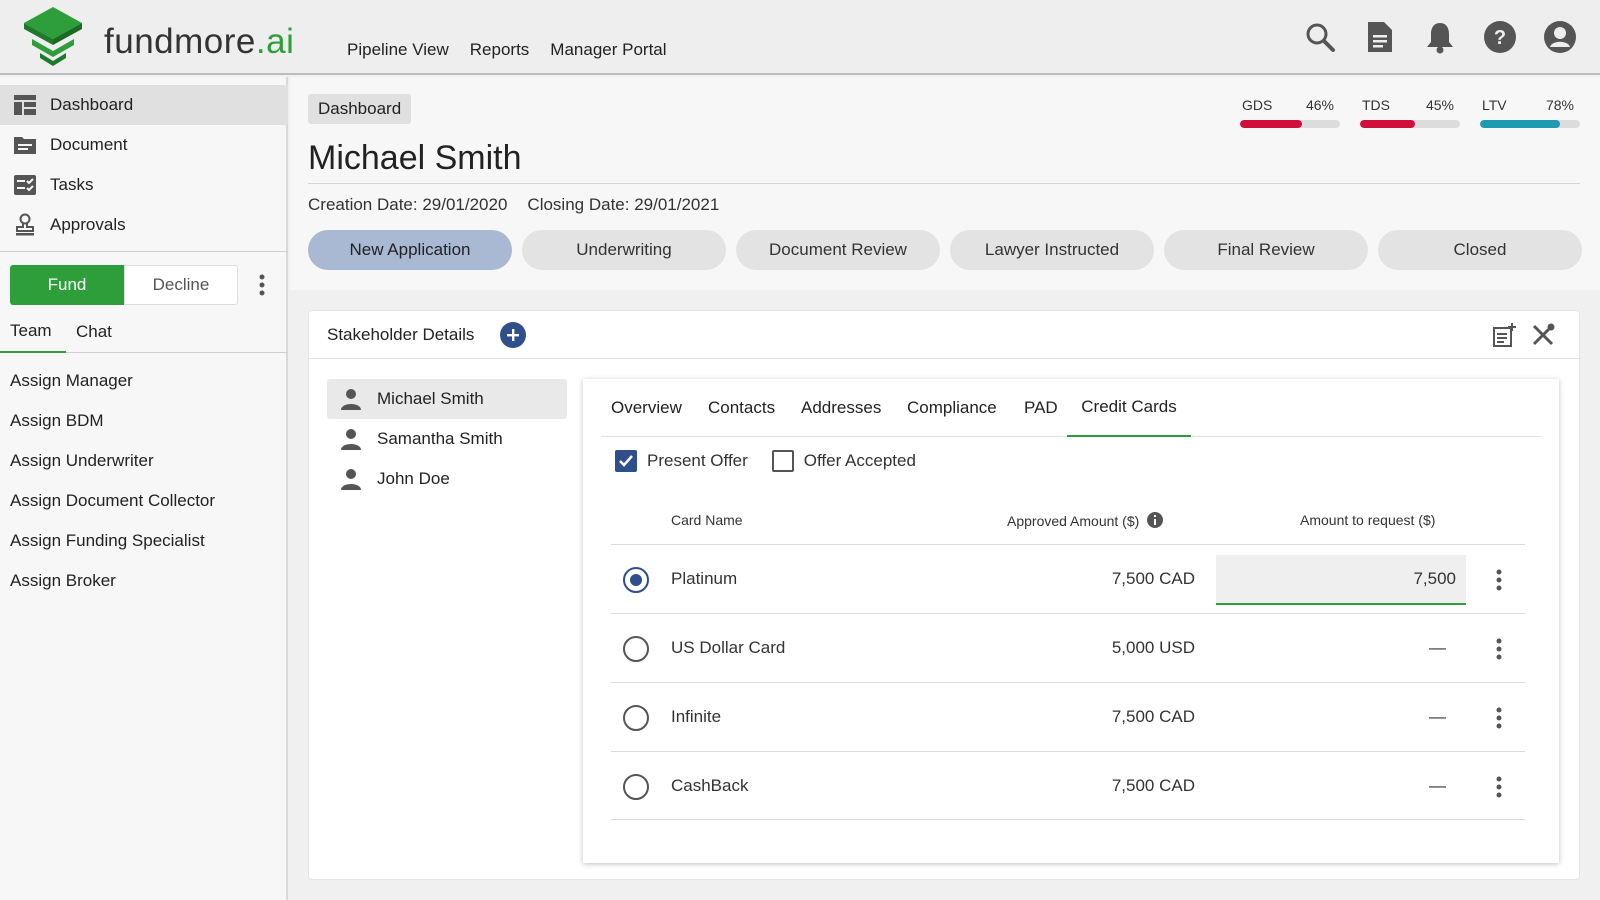  I want to click on sidebar-item-dashboard: Dashboard, so click(144, 105).